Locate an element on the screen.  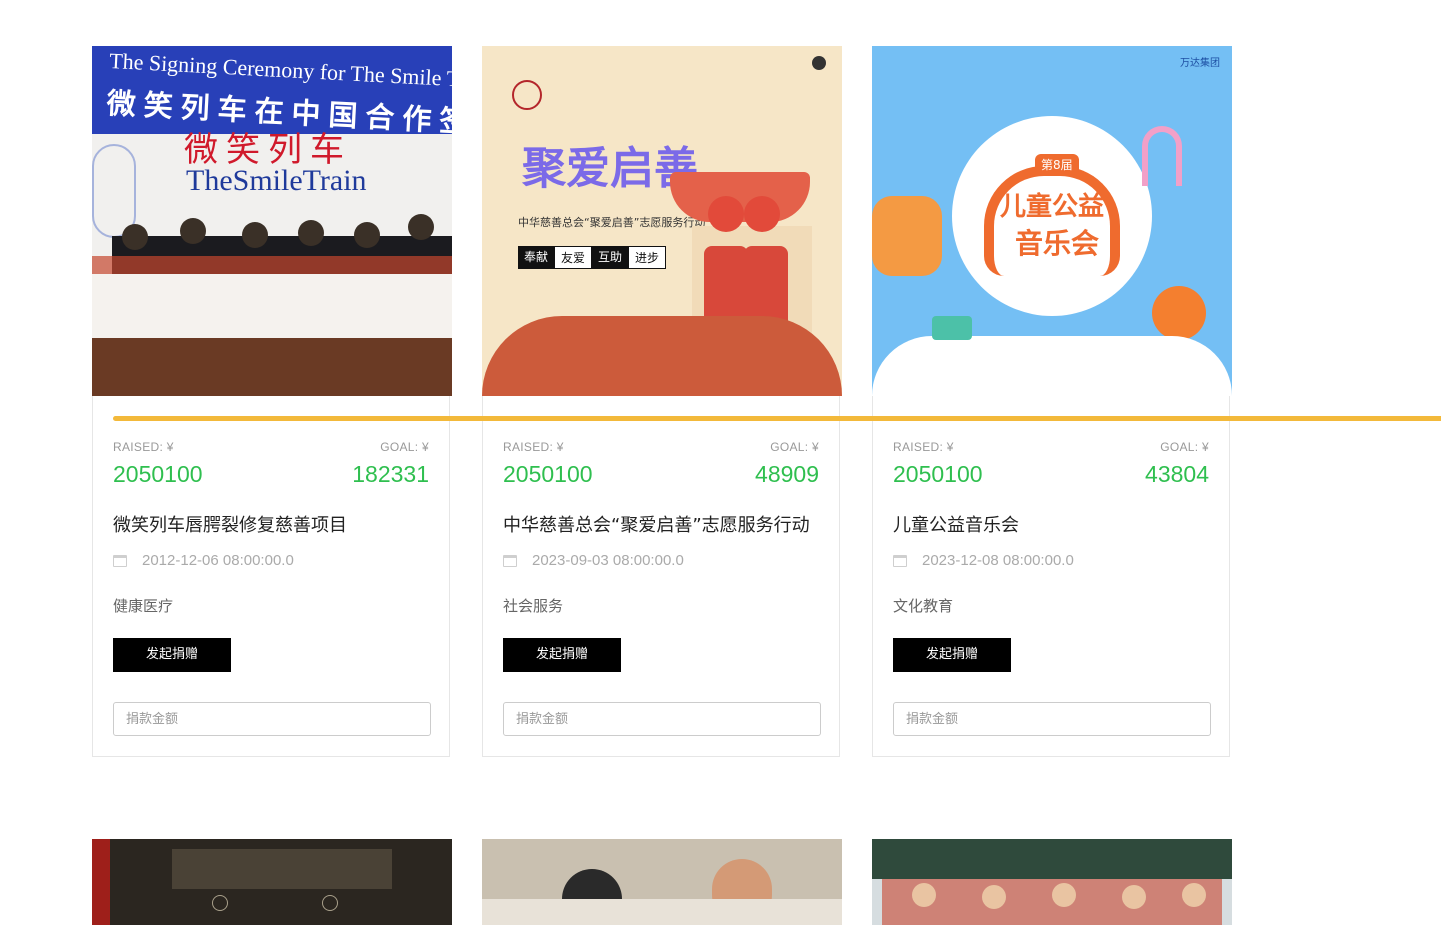
project-image: 聚爱启善 中华慈善总会“聚爱启善”志愿服务行动 奉献 友爱 互助 进步 is located at coordinates (662, 221).